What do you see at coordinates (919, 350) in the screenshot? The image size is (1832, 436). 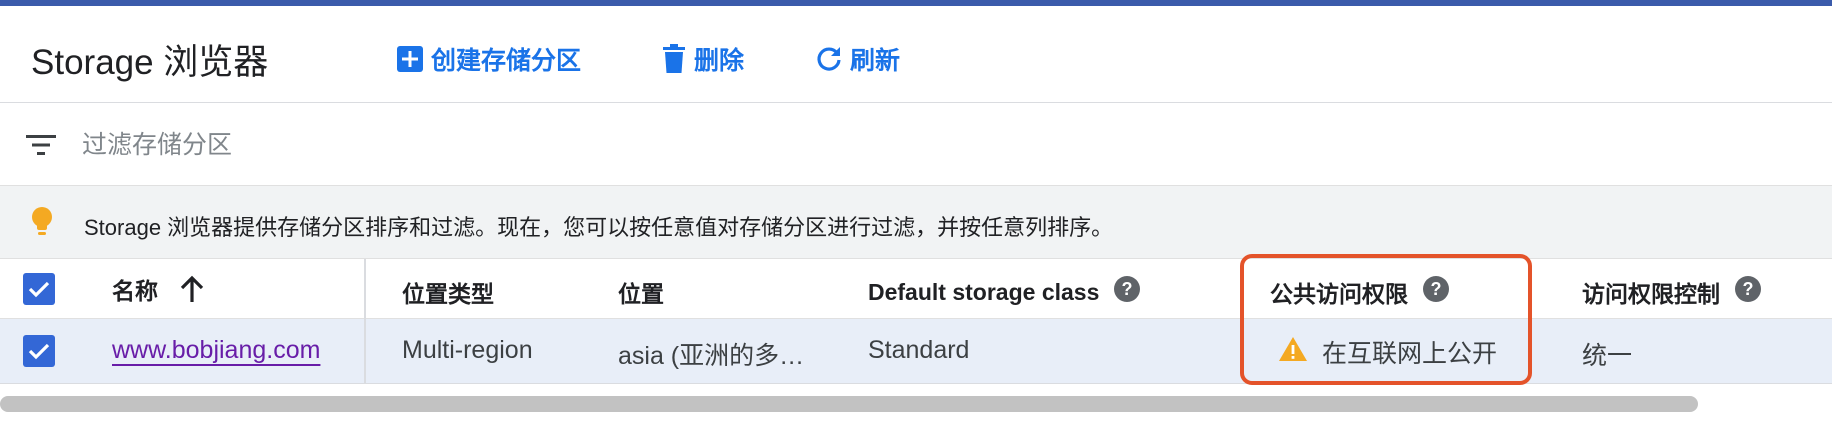 I see `cell-storage-class: Standard` at bounding box center [919, 350].